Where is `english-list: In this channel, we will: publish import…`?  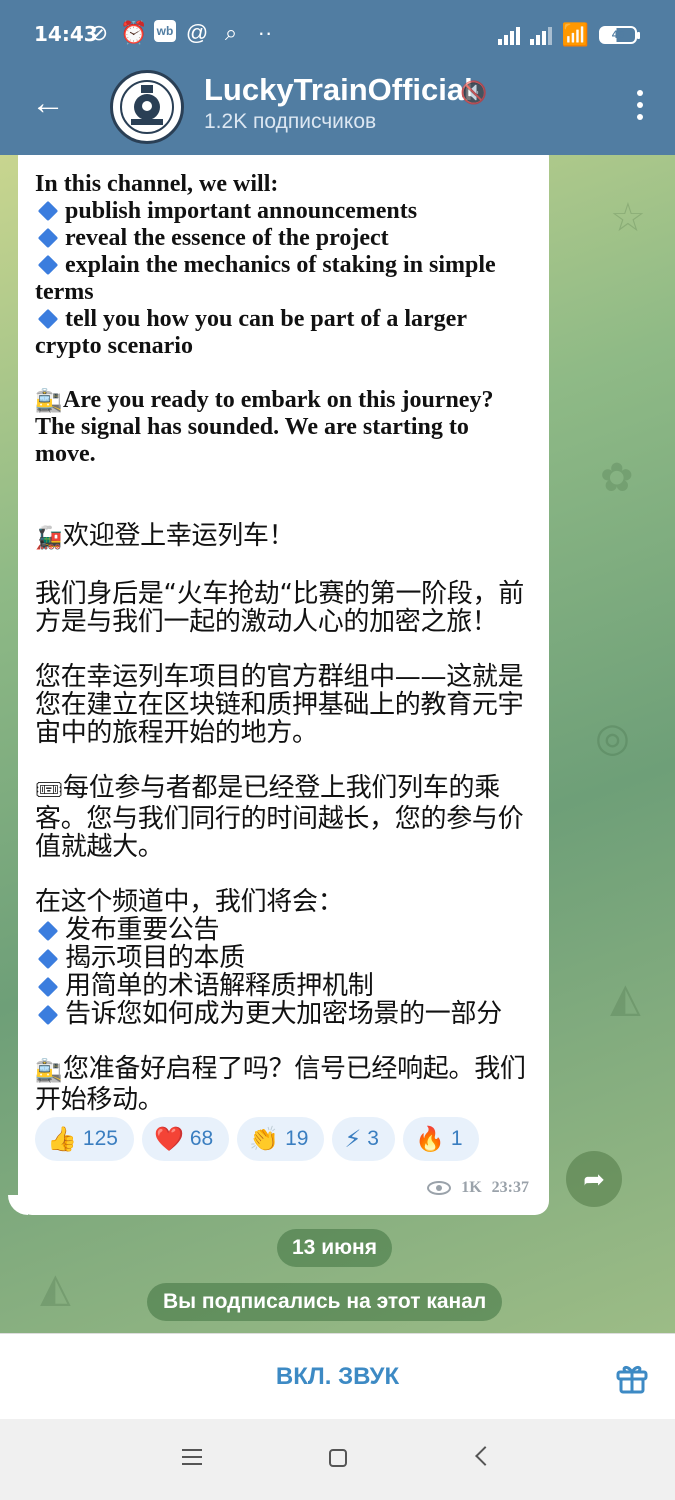
english-list: In this channel, we will: publish import… is located at coordinates (285, 265).